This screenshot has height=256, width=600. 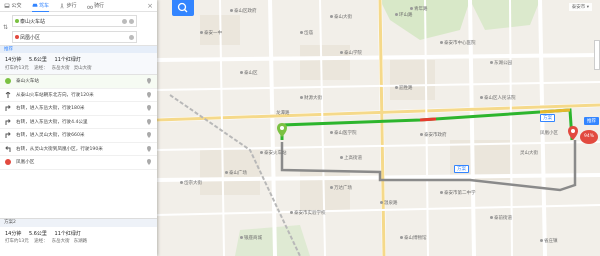 I want to click on poi-label: 东湖公园, so click(x=501, y=63).